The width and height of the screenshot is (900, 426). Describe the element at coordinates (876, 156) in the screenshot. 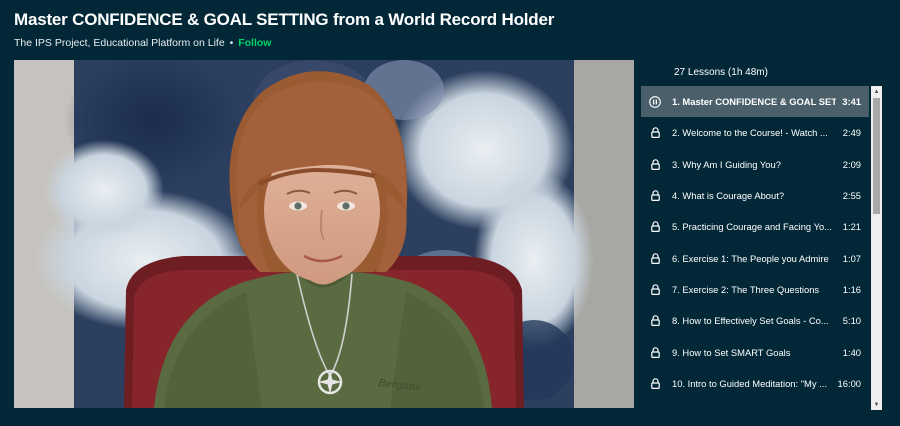

I see `scrollbar-thumb` at that location.